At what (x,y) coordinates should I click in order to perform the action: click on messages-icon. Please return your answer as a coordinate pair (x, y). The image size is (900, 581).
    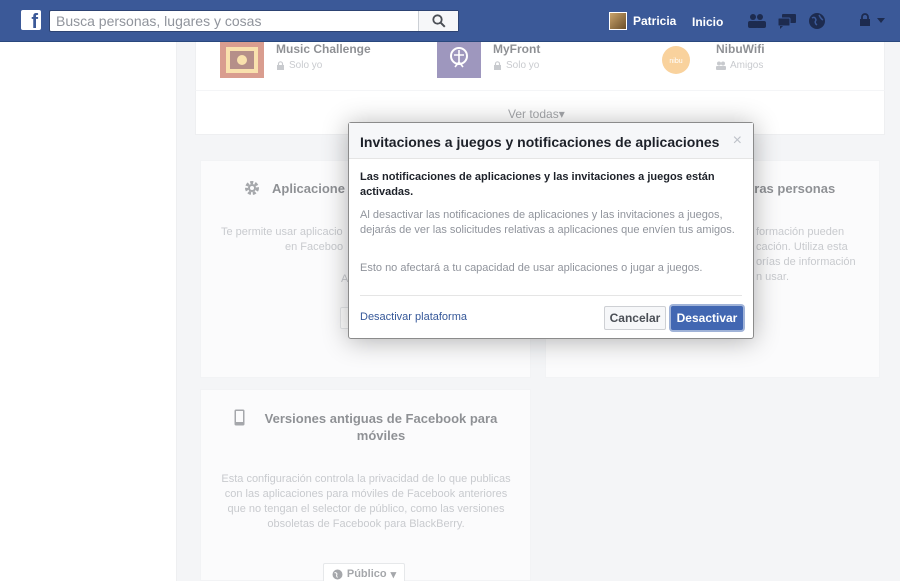
    Looking at the image, I should click on (787, 21).